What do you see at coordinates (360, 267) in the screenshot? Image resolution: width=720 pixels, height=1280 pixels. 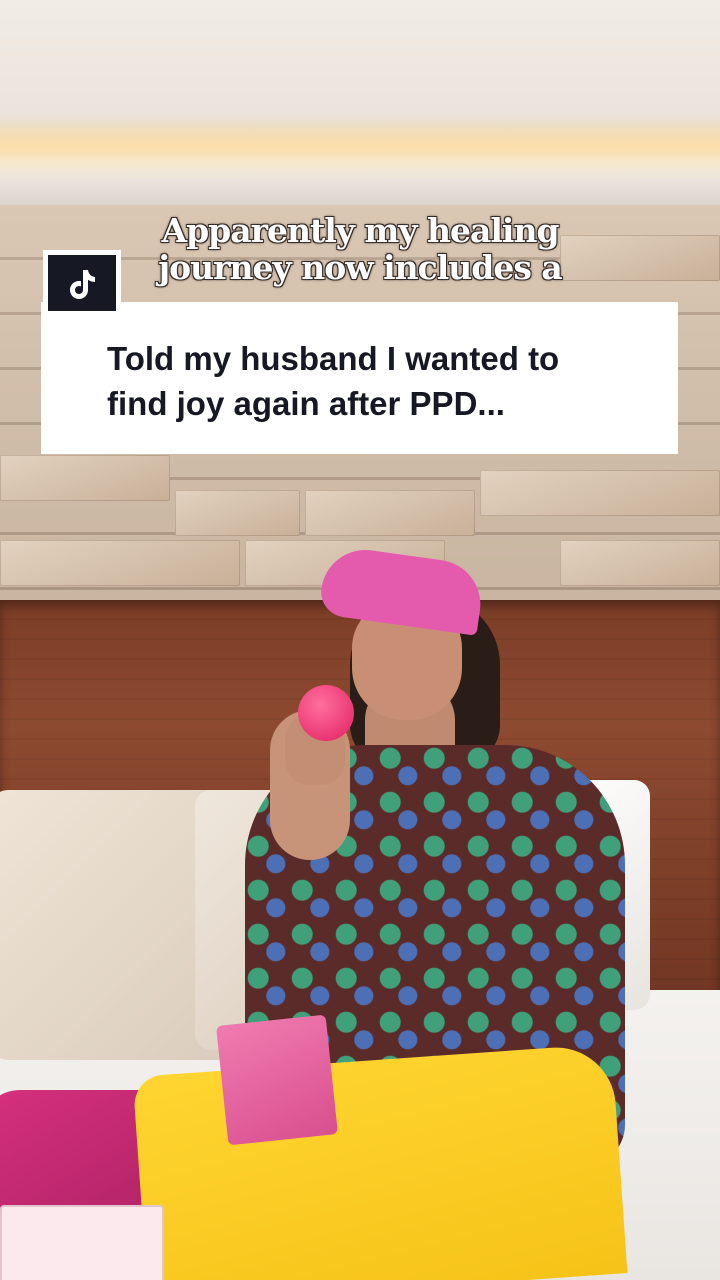 I see `caption-line: journey now includes a` at bounding box center [360, 267].